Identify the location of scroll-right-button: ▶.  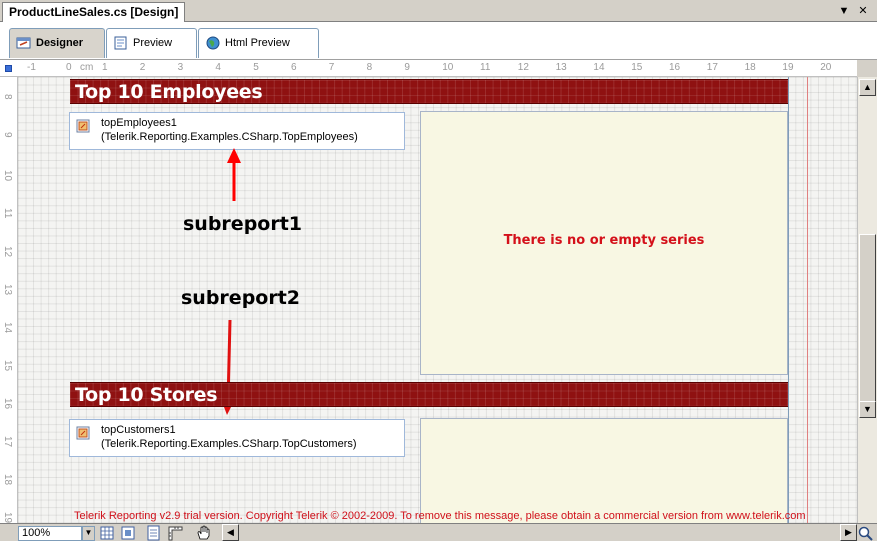
(848, 532).